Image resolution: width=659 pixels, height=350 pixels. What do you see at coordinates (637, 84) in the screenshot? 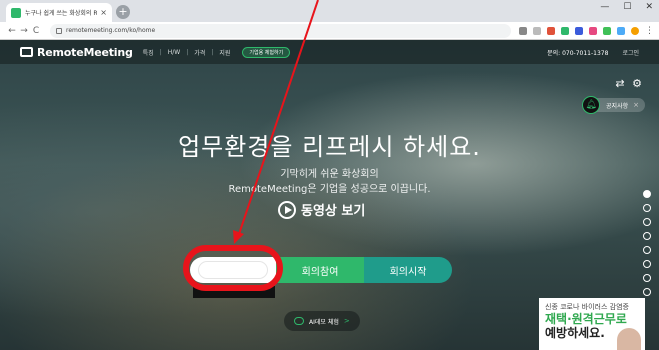
I see `gear-icon: ⚙` at bounding box center [637, 84].